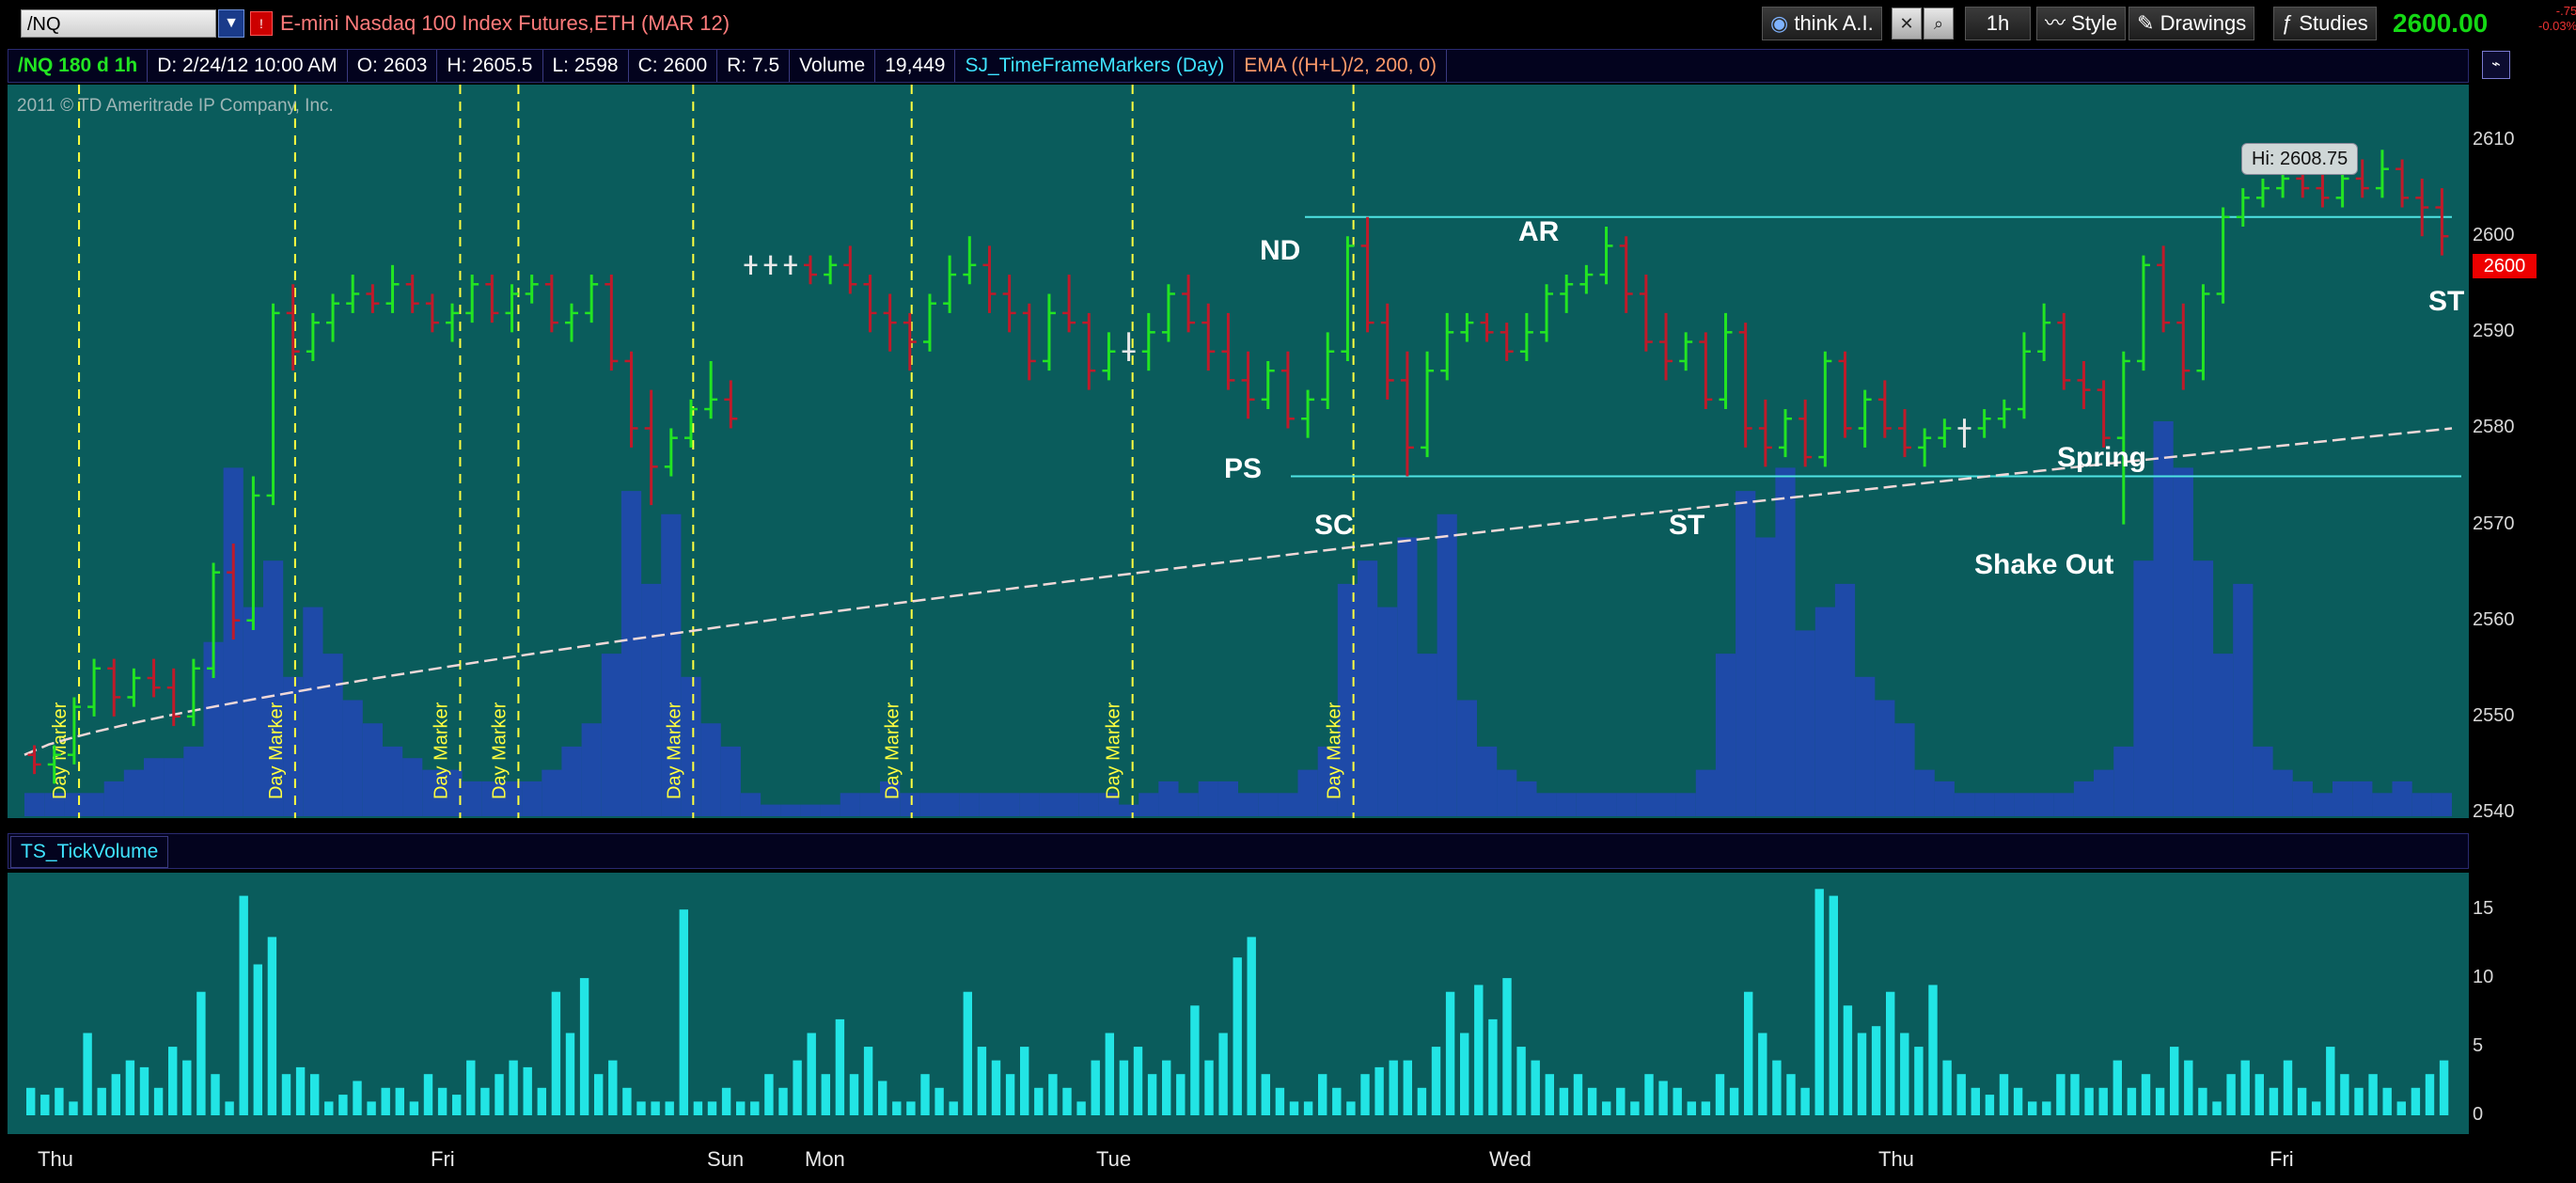 This screenshot has width=2576, height=1183. Describe the element at coordinates (1939, 23) in the screenshot. I see `zoom-icon: ⌕` at that location.